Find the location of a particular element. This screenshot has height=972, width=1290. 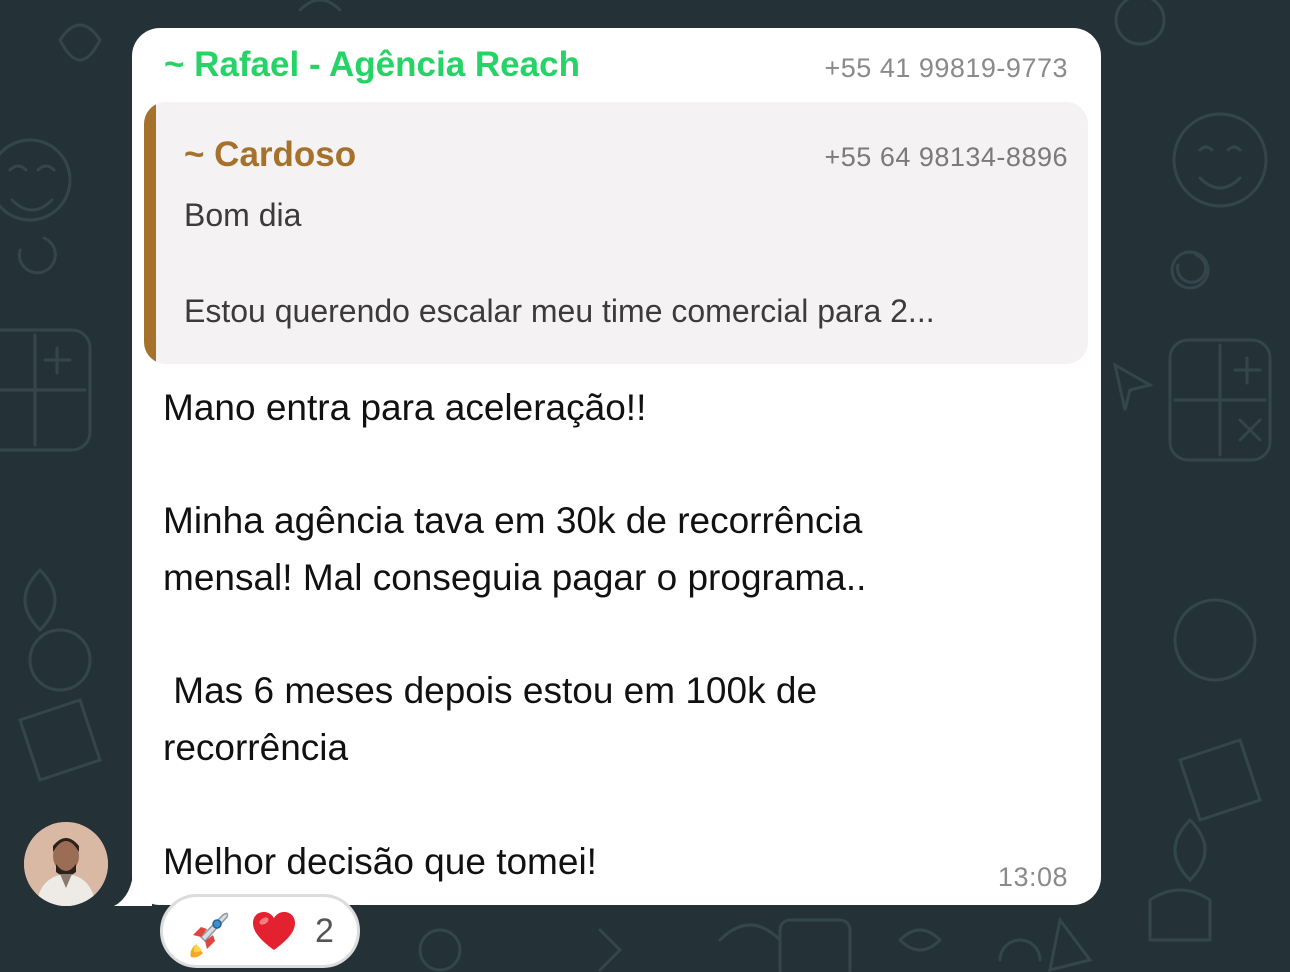

quoted-sender-name: ~ Cardoso is located at coordinates (270, 154).